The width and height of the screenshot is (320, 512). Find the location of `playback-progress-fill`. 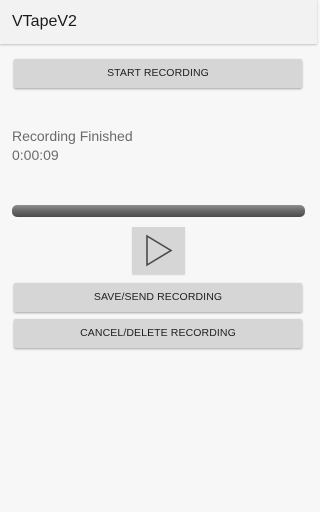

playback-progress-fill is located at coordinates (158, 211).